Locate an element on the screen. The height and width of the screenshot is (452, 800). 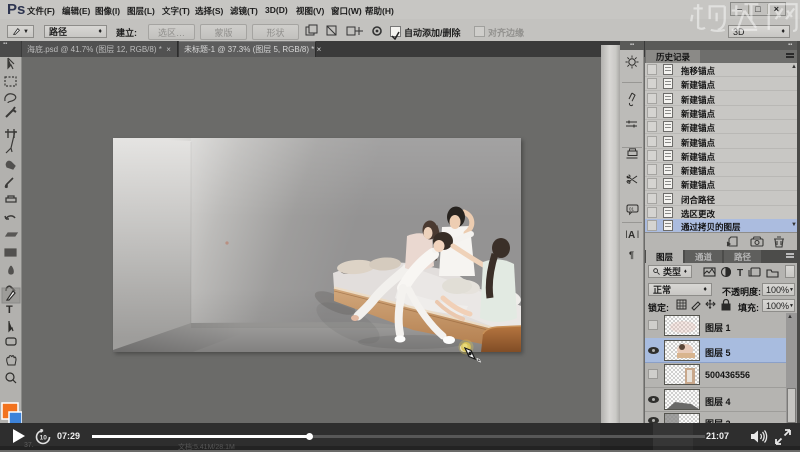
svg-text: 10 is located at coordinates (44, 438).